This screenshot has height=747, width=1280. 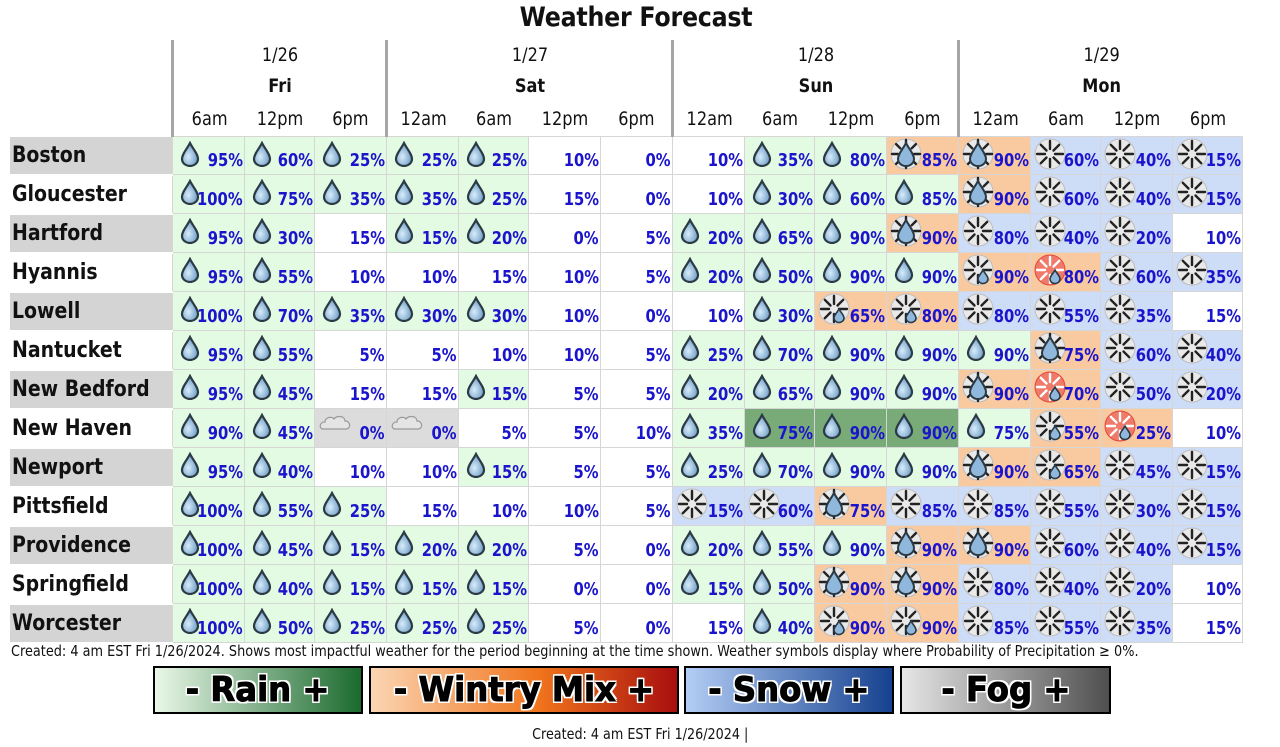 What do you see at coordinates (1011, 511) in the screenshot?
I see `precip-probability: 85%` at bounding box center [1011, 511].